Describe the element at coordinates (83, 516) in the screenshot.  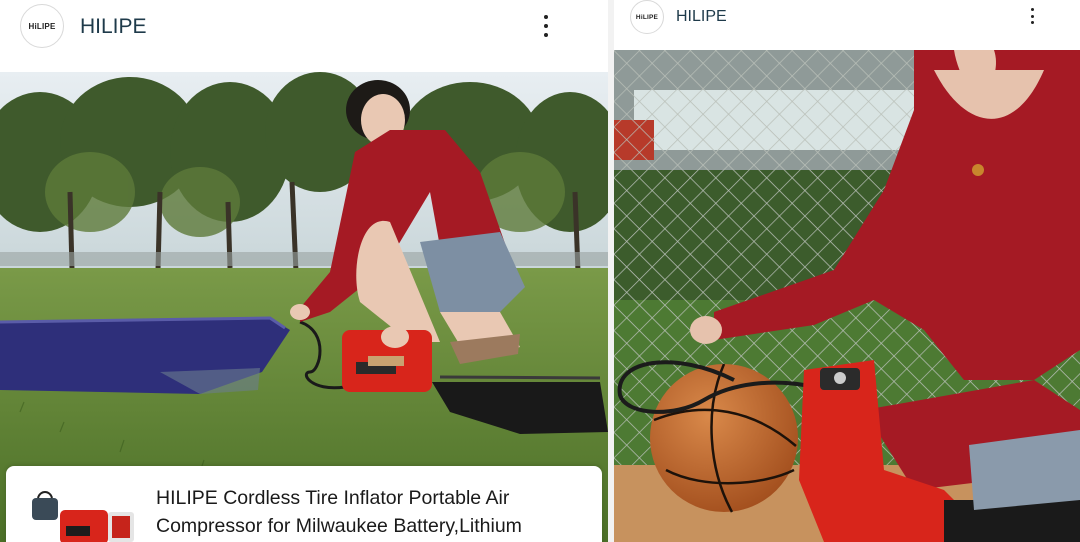
I see `product-thumbnail` at that location.